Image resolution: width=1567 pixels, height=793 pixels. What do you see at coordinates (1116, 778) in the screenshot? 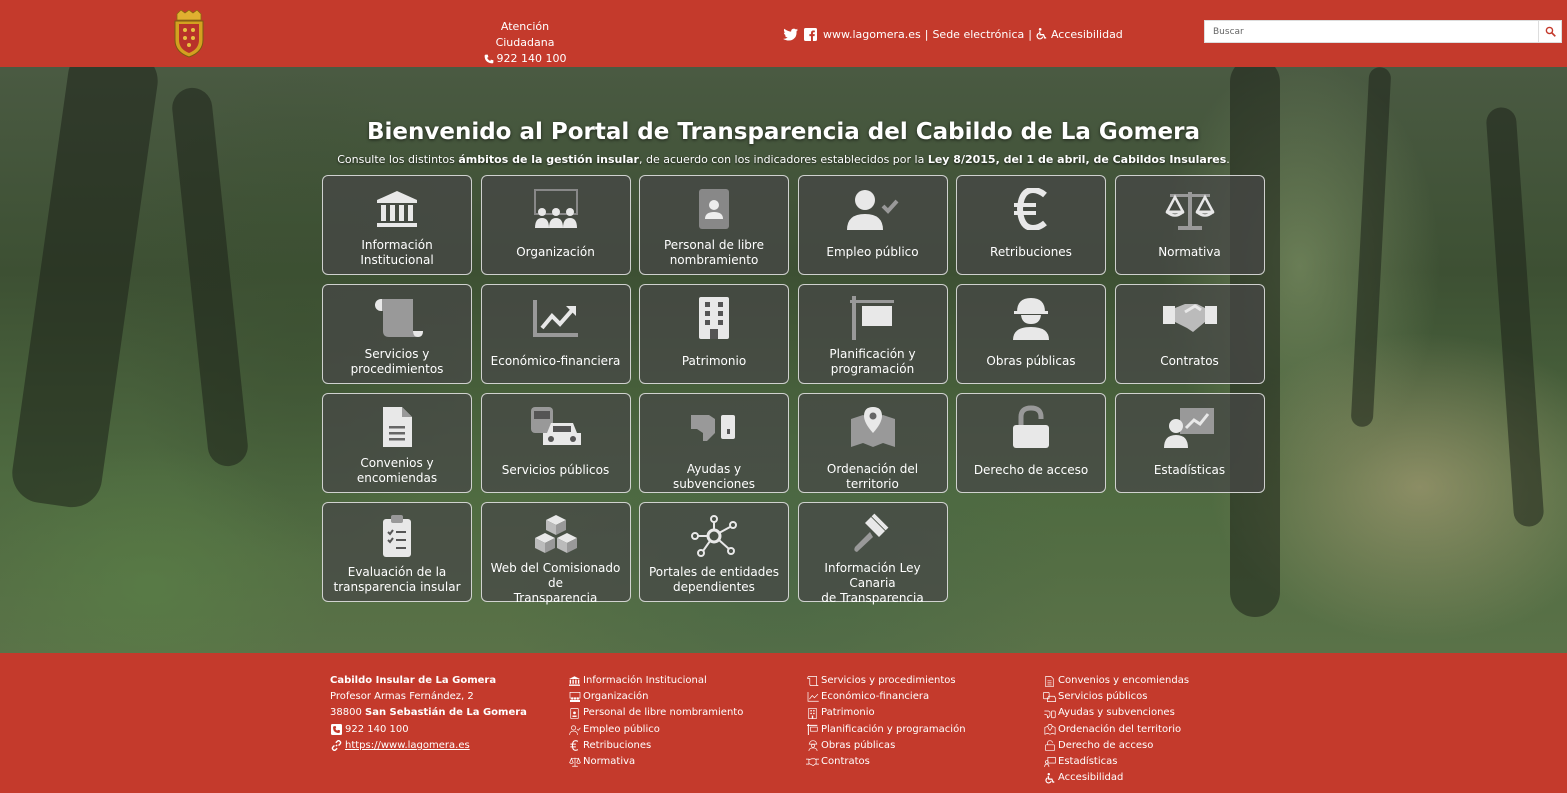
I see `footer-link-accesibilidad: Accesibilidad` at bounding box center [1116, 778].